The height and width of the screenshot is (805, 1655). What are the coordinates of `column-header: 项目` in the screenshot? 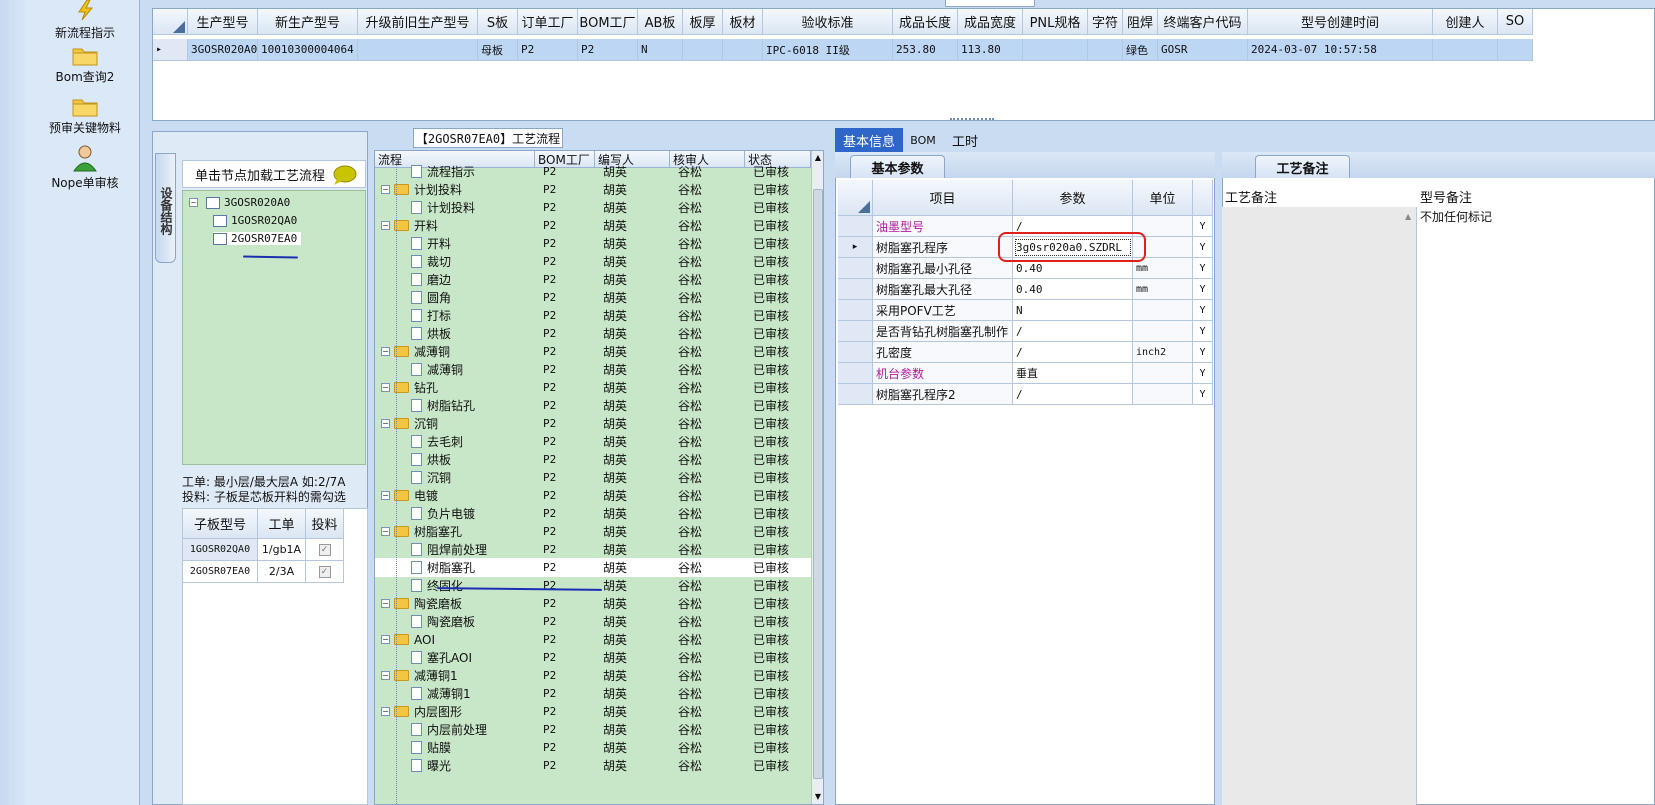 It's located at (943, 198).